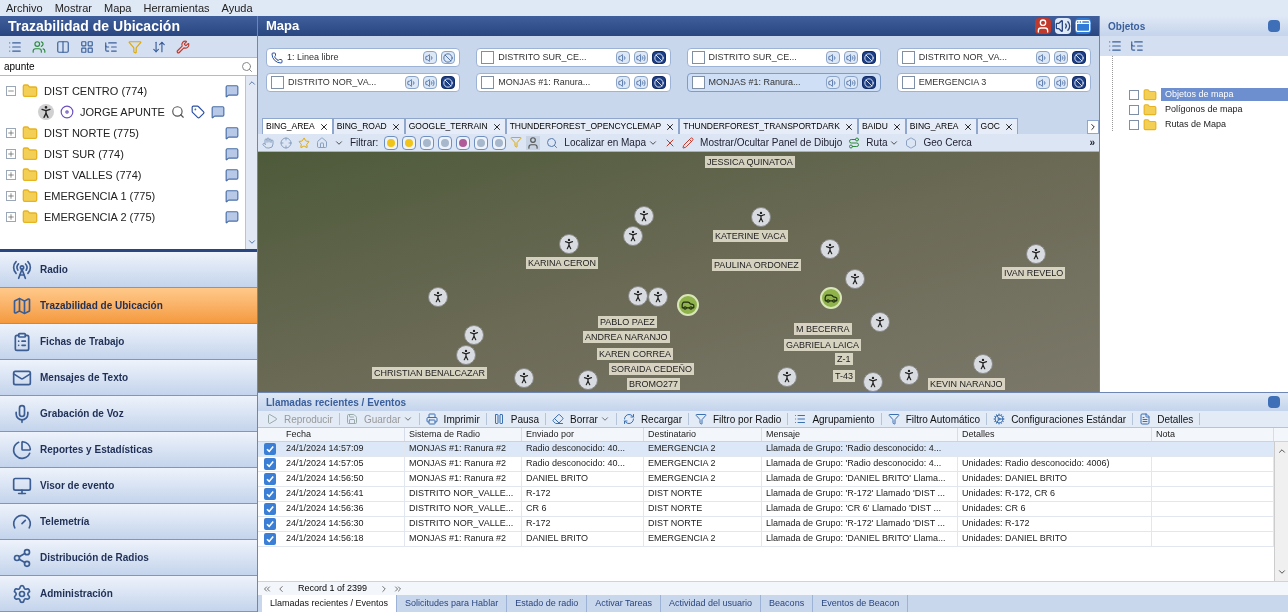 This screenshot has width=1288, height=612. I want to click on pin-button, so click(1274, 26).